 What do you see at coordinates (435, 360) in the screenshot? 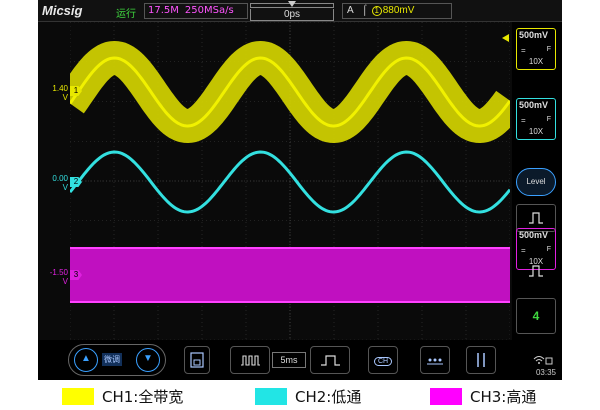
I see `measure-dots-icon` at bounding box center [435, 360].